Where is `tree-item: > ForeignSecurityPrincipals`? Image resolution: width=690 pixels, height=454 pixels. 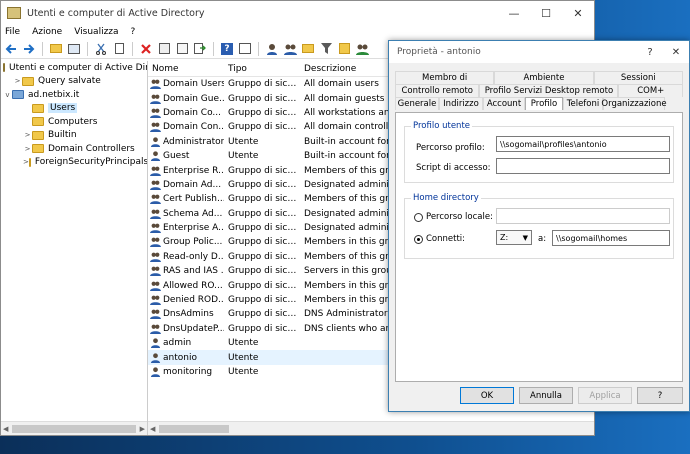
tree-item: > ForeignSecurityPrincipals is located at coordinates (74, 163).